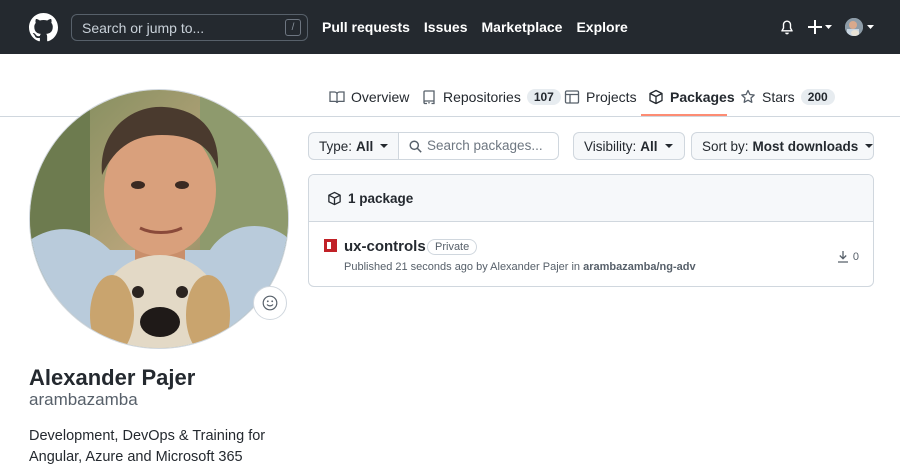 Image resolution: width=900 pixels, height=470 pixels. I want to click on visibility-filter-value: All, so click(649, 146).